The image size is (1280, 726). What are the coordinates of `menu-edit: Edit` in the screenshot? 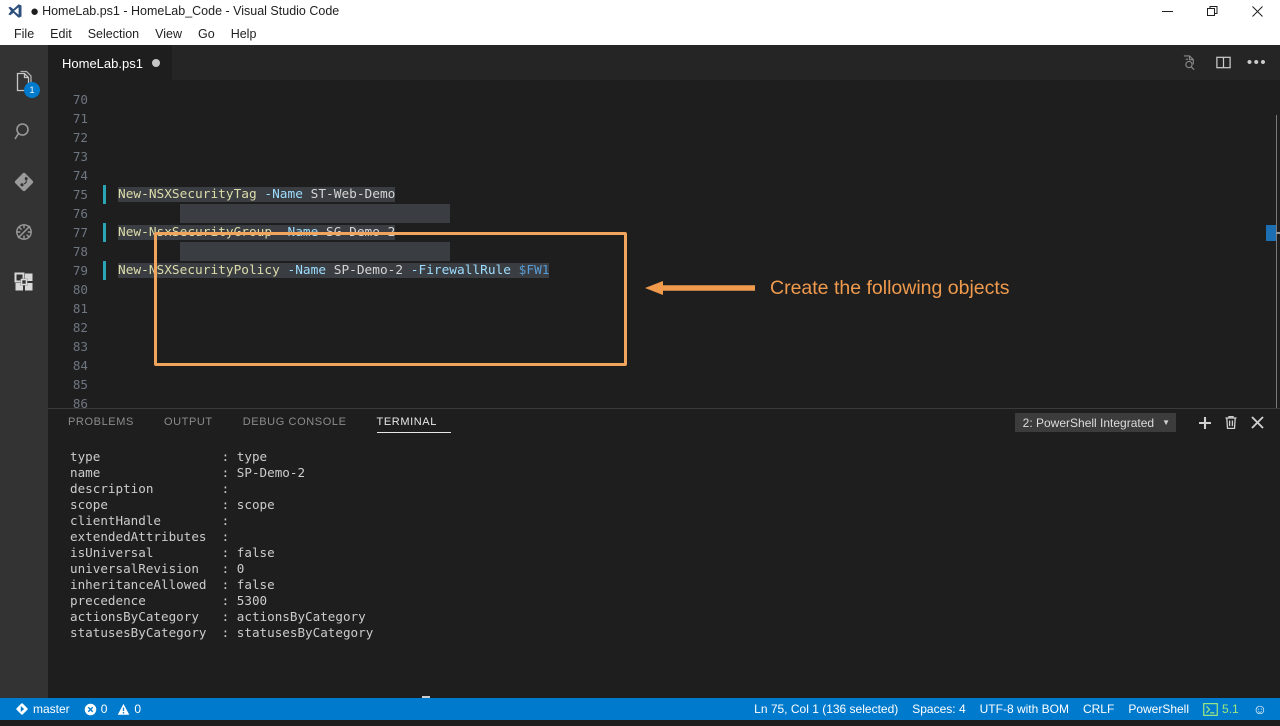 It's located at (61, 34).